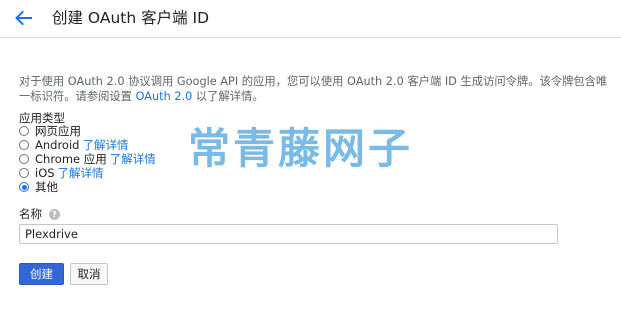 Image resolution: width=621 pixels, height=310 pixels. What do you see at coordinates (58, 131) in the screenshot?
I see `radio-label: 网页应用` at bounding box center [58, 131].